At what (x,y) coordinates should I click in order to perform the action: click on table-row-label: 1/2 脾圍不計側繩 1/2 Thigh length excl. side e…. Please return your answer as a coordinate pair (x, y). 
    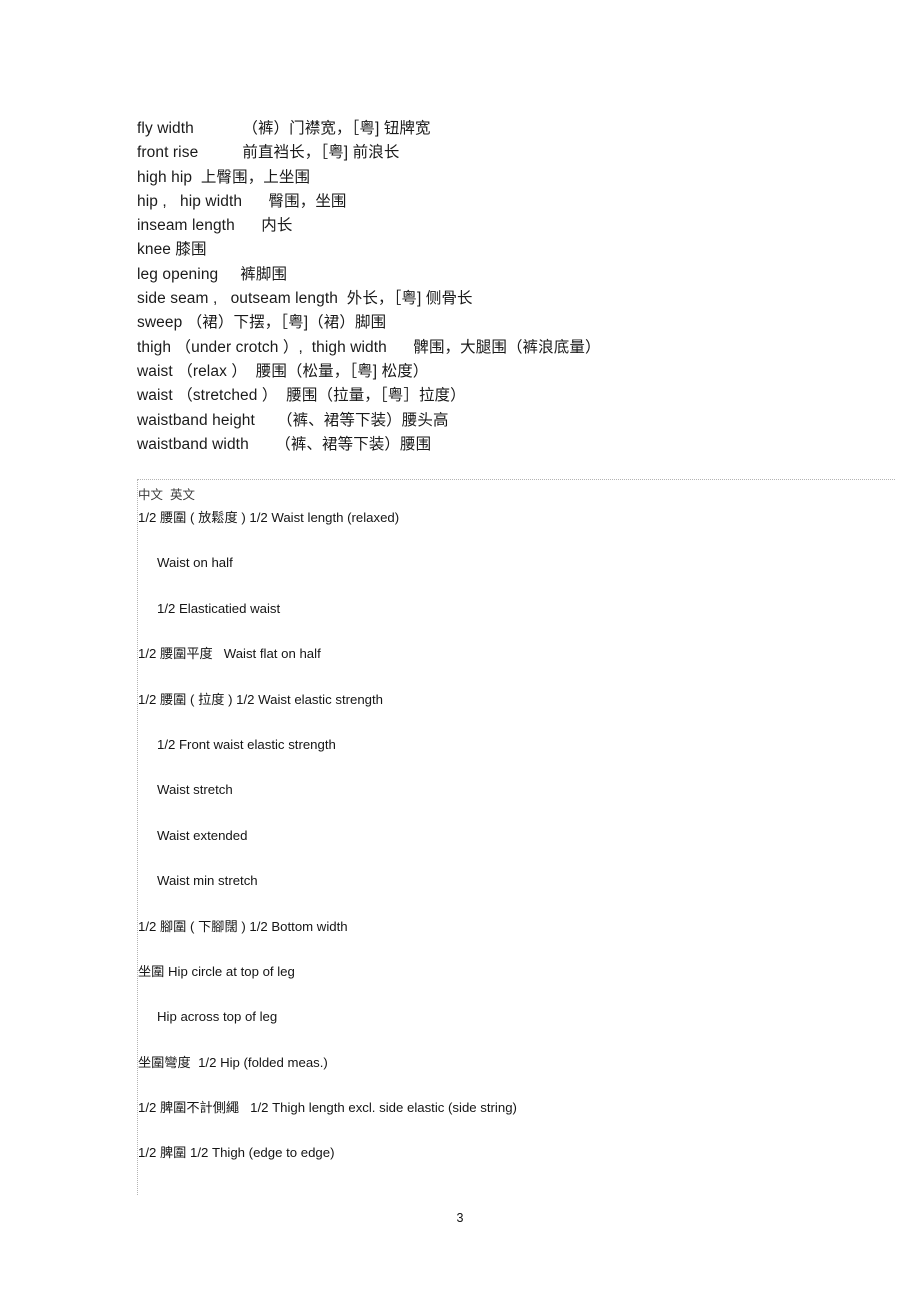
    Looking at the image, I should click on (327, 1108).